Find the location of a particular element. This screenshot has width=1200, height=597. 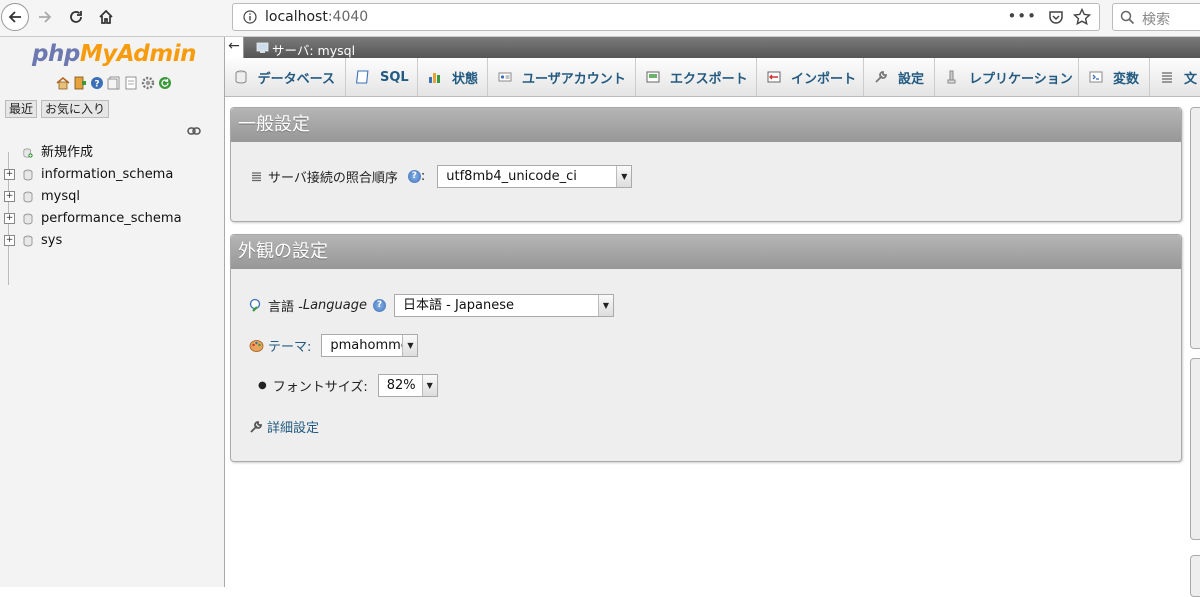

back-arrow-icon is located at coordinates (14, 17).